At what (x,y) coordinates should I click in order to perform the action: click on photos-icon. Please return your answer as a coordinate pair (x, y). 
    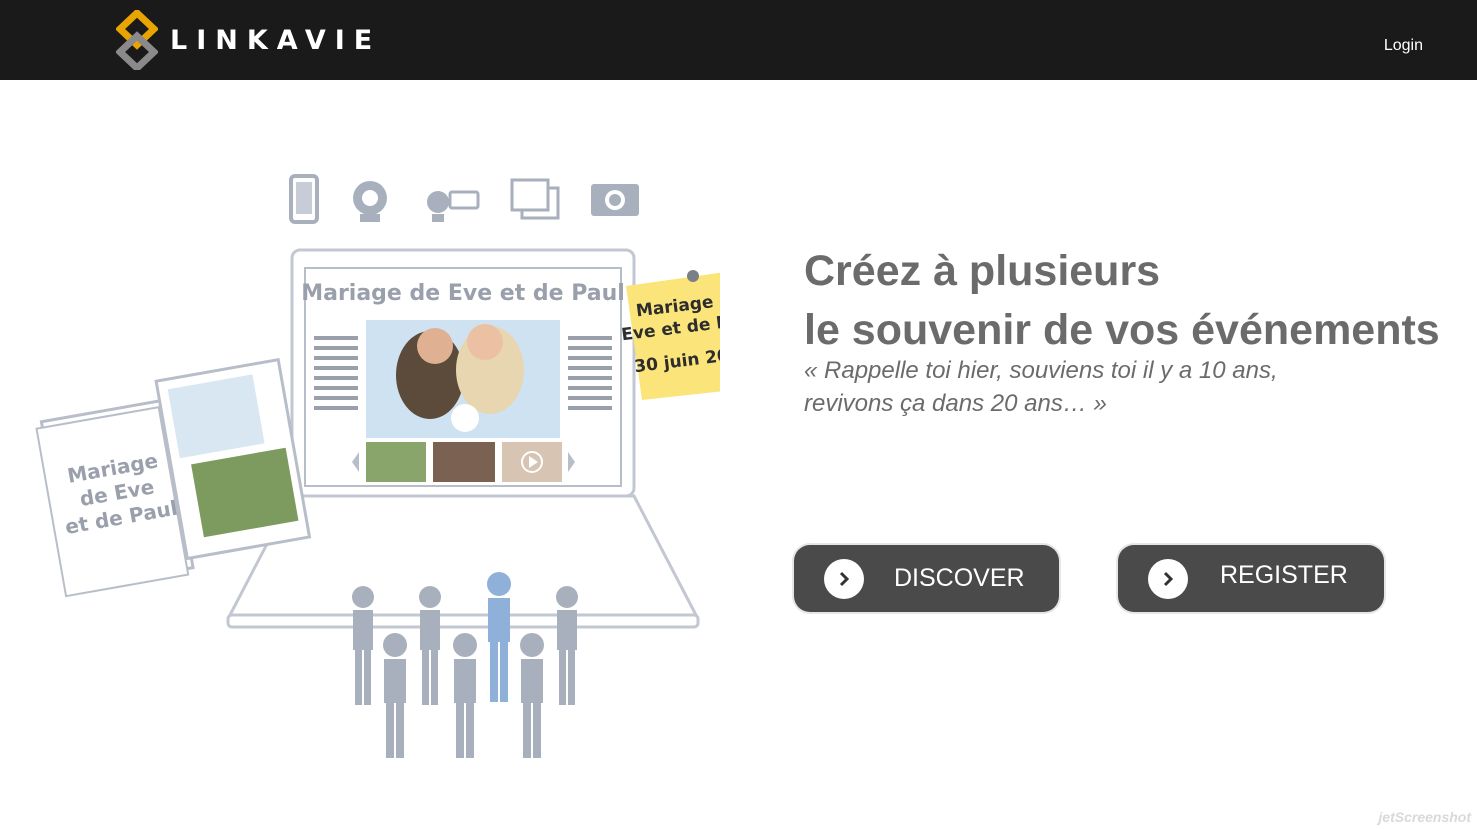
    Looking at the image, I should click on (535, 199).